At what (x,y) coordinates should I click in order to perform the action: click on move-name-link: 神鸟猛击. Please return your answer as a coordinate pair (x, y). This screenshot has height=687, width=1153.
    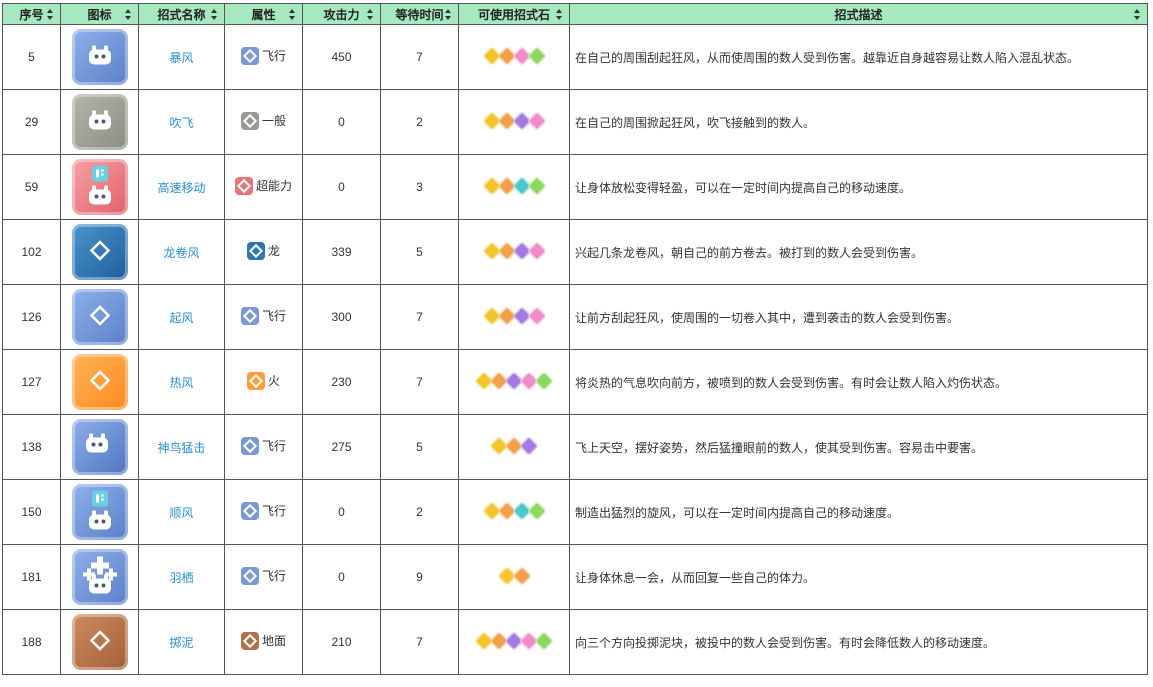
    Looking at the image, I should click on (181, 448).